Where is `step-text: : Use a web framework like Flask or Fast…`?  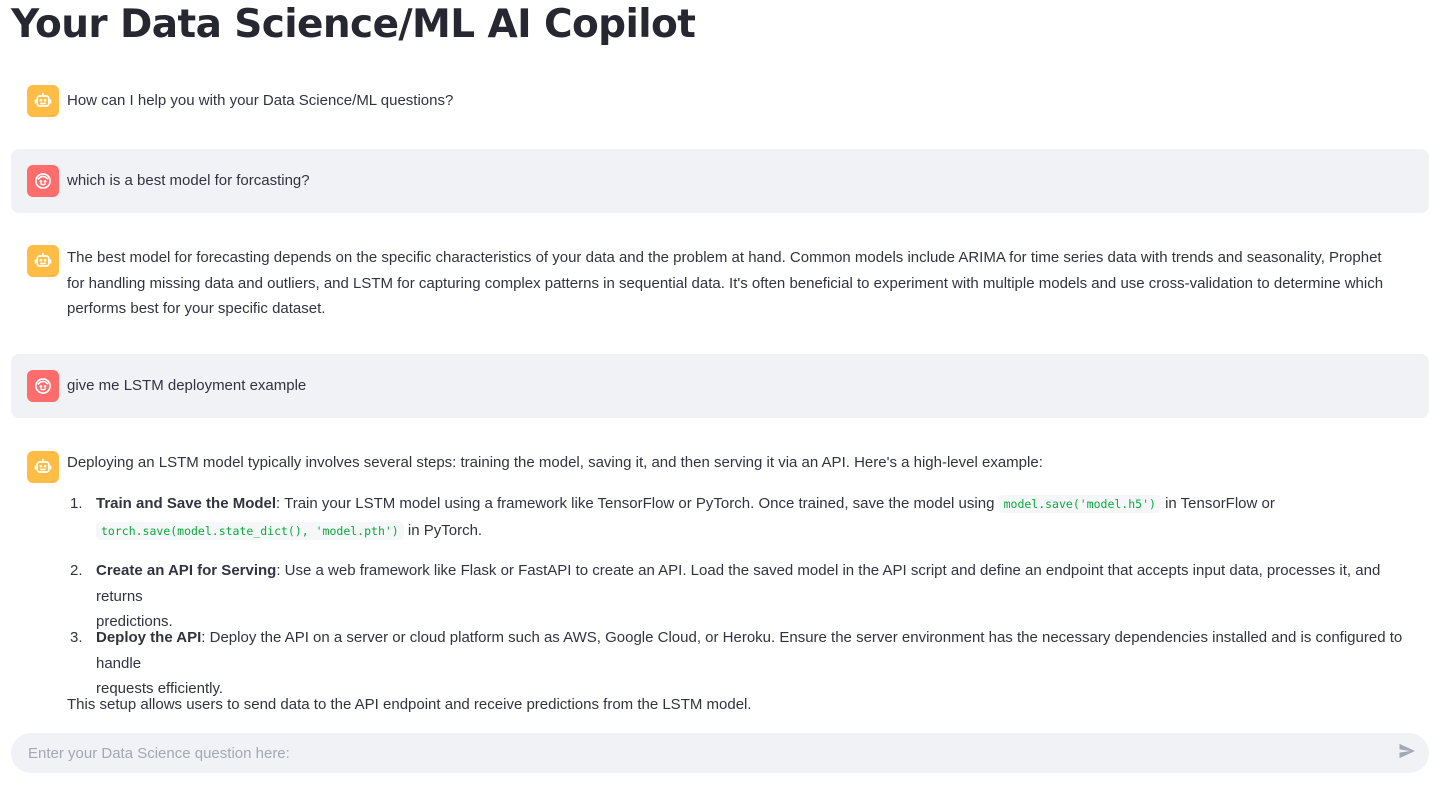 step-text: : Use a web framework like Flask or Fast… is located at coordinates (738, 583).